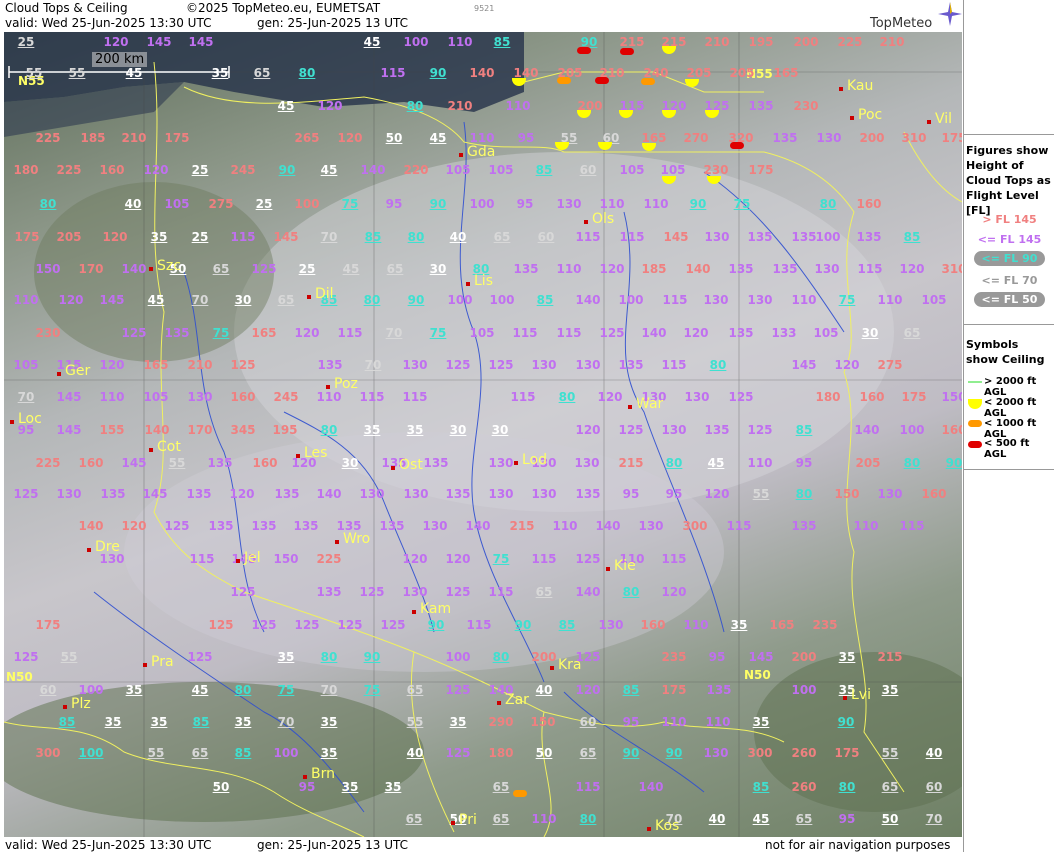  What do you see at coordinates (69, 170) in the screenshot?
I see `cloud-top-value: 225` at bounding box center [69, 170].